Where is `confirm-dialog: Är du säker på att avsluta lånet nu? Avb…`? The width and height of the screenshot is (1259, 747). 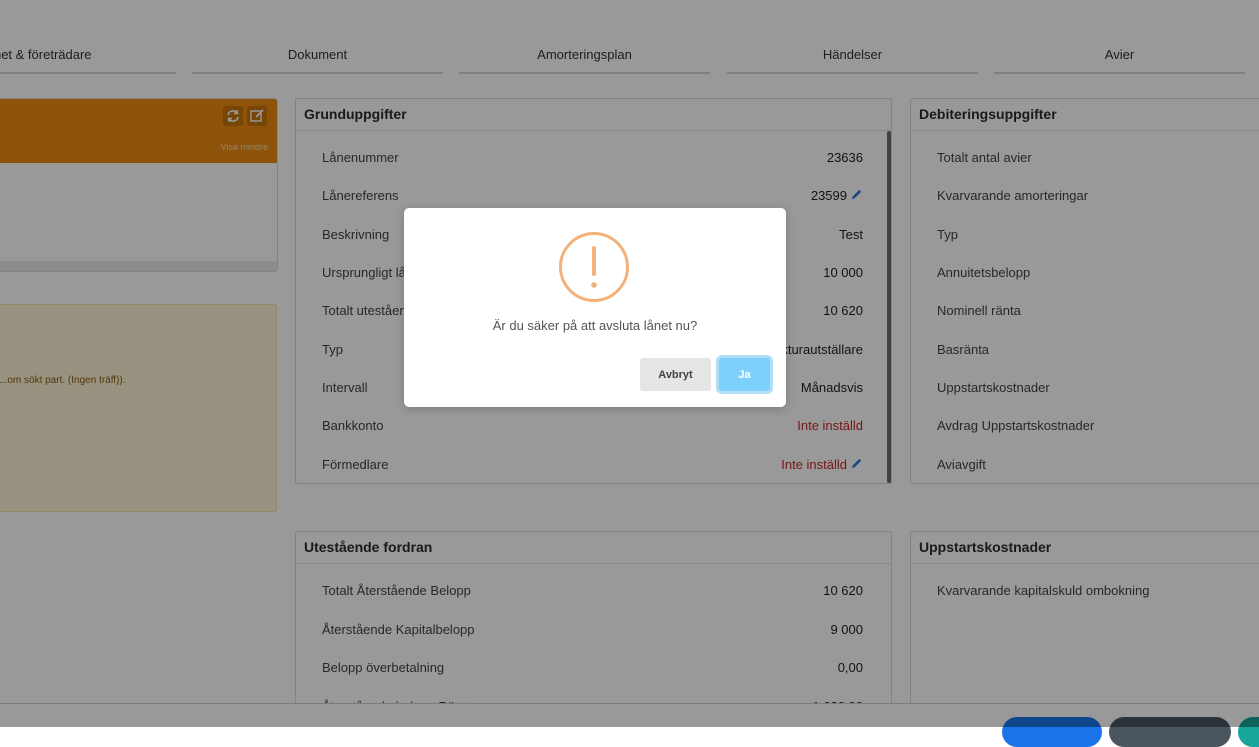 confirm-dialog: Är du säker på att avsluta lånet nu? Avb… is located at coordinates (595, 307).